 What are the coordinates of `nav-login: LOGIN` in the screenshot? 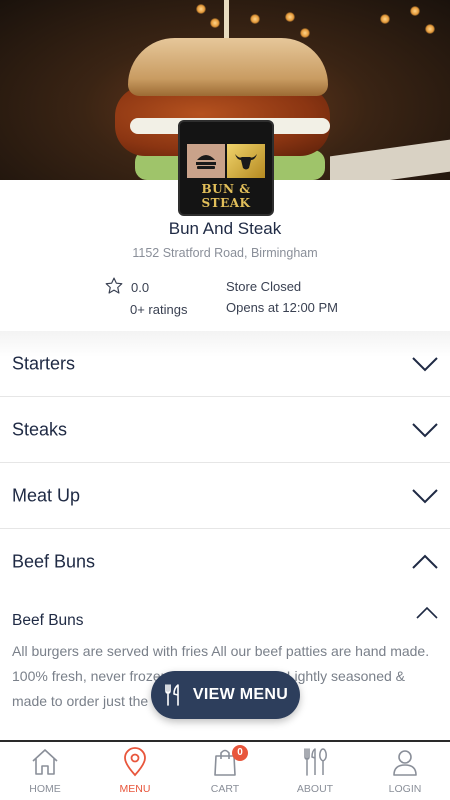 It's located at (405, 771).